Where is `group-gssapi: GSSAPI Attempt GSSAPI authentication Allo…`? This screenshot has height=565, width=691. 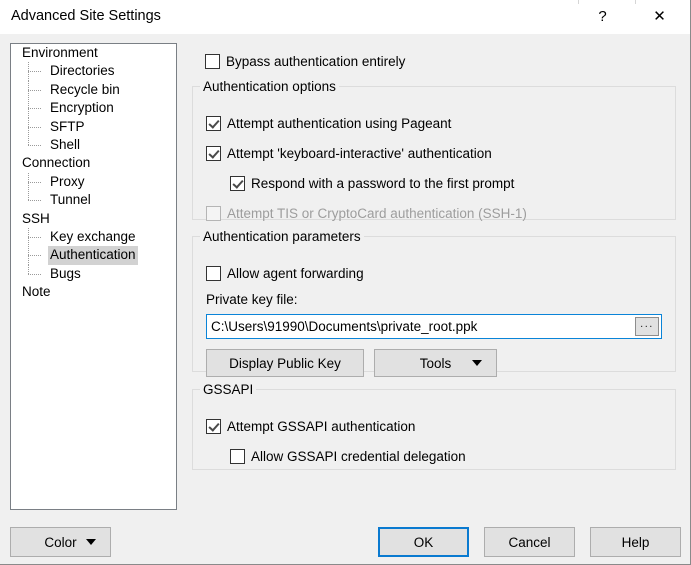 group-gssapi: GSSAPI Attempt GSSAPI authentication Allo… is located at coordinates (434, 426).